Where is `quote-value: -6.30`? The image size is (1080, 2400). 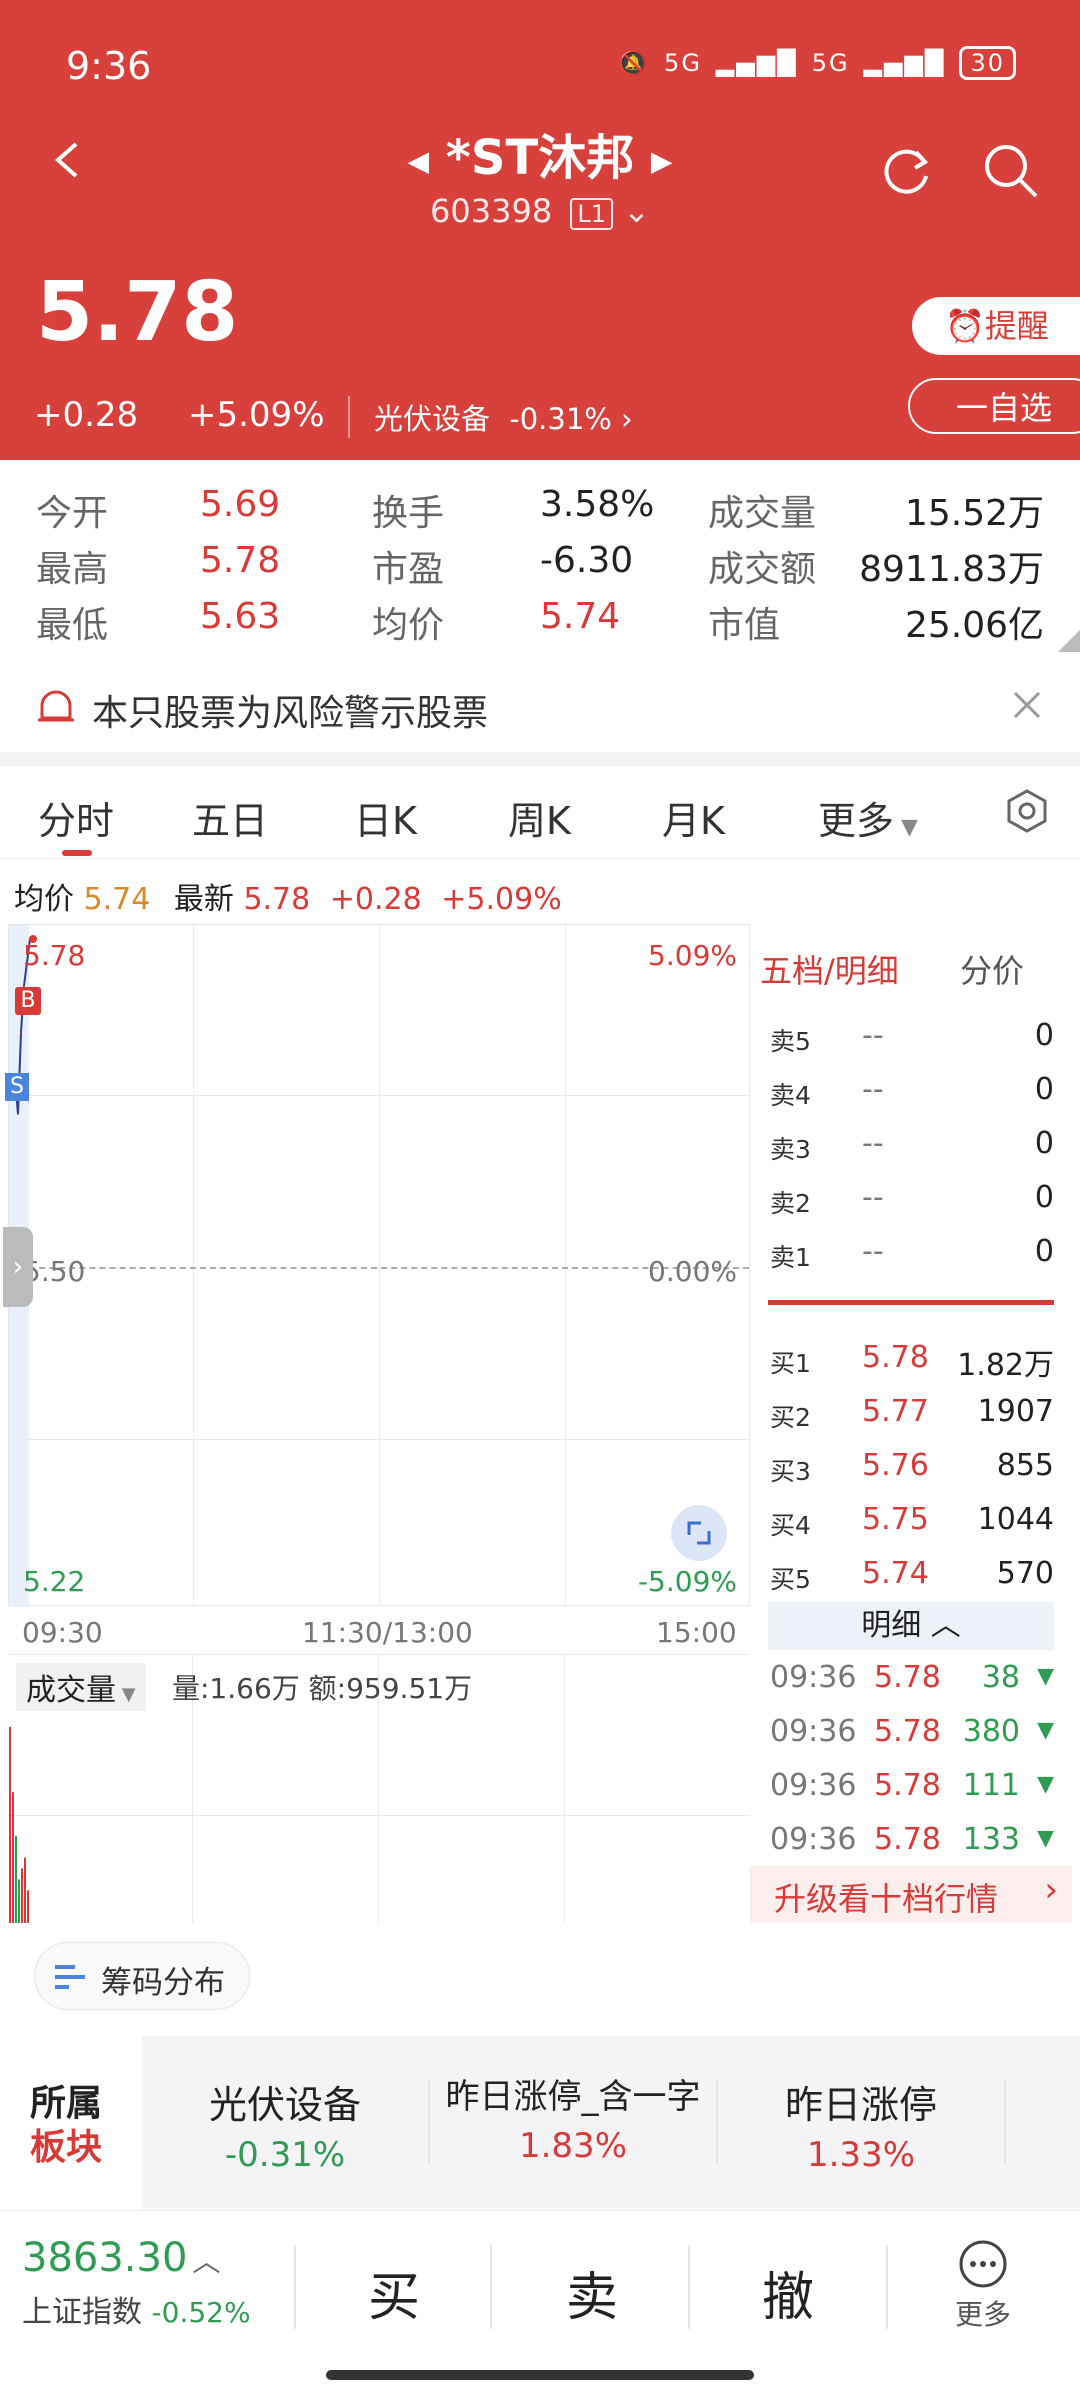 quote-value: -6.30 is located at coordinates (587, 560).